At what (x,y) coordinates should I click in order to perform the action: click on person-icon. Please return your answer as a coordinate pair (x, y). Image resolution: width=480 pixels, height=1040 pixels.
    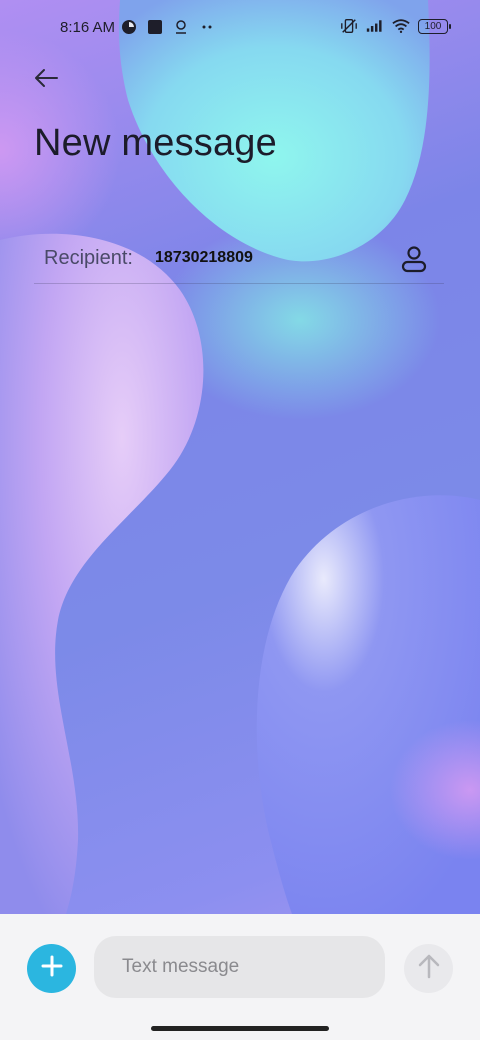
    Looking at the image, I should click on (414, 262).